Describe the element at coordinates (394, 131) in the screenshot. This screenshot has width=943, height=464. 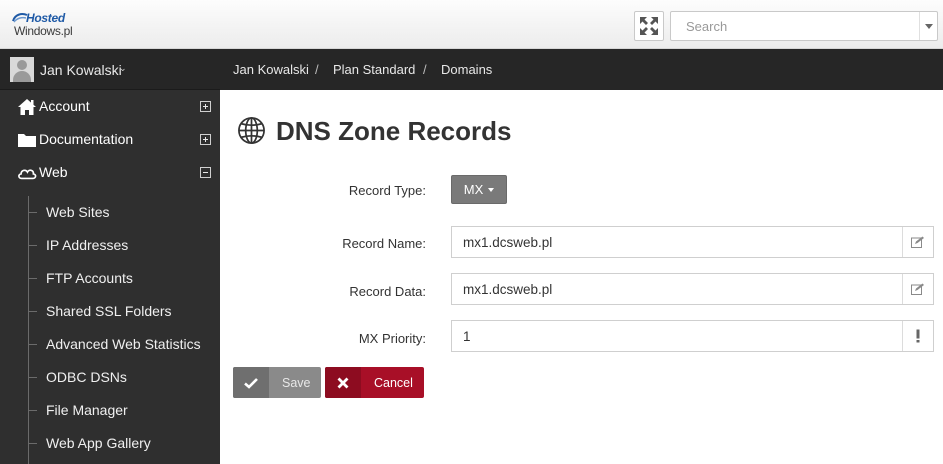
I see `page-title: DNS Zone Records` at that location.